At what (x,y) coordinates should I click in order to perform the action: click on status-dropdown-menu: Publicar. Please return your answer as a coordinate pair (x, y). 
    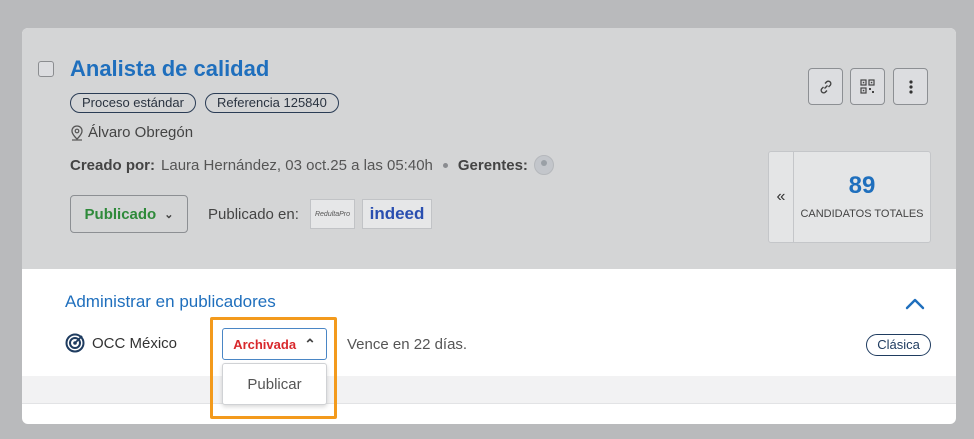
    Looking at the image, I should click on (274, 384).